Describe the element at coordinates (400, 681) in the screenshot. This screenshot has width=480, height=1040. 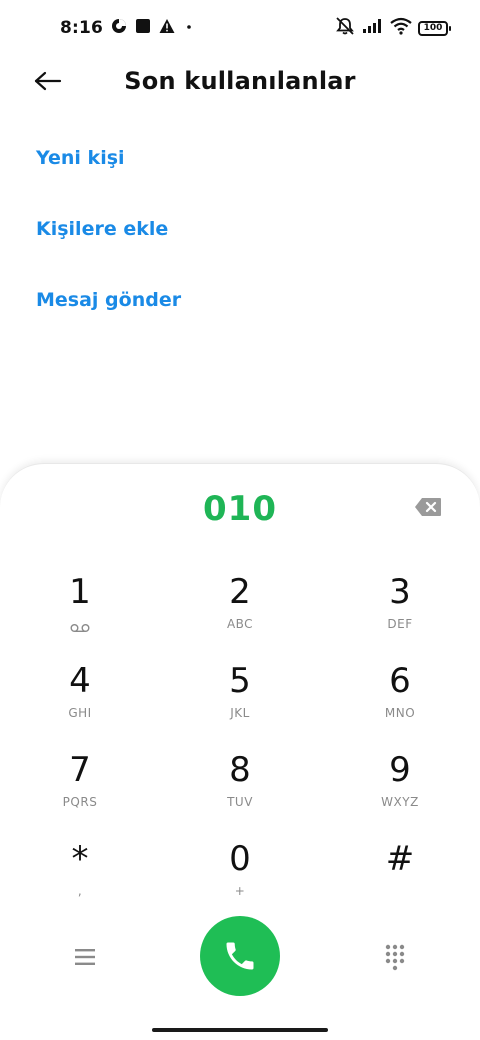
I see `key-digit: 6` at that location.